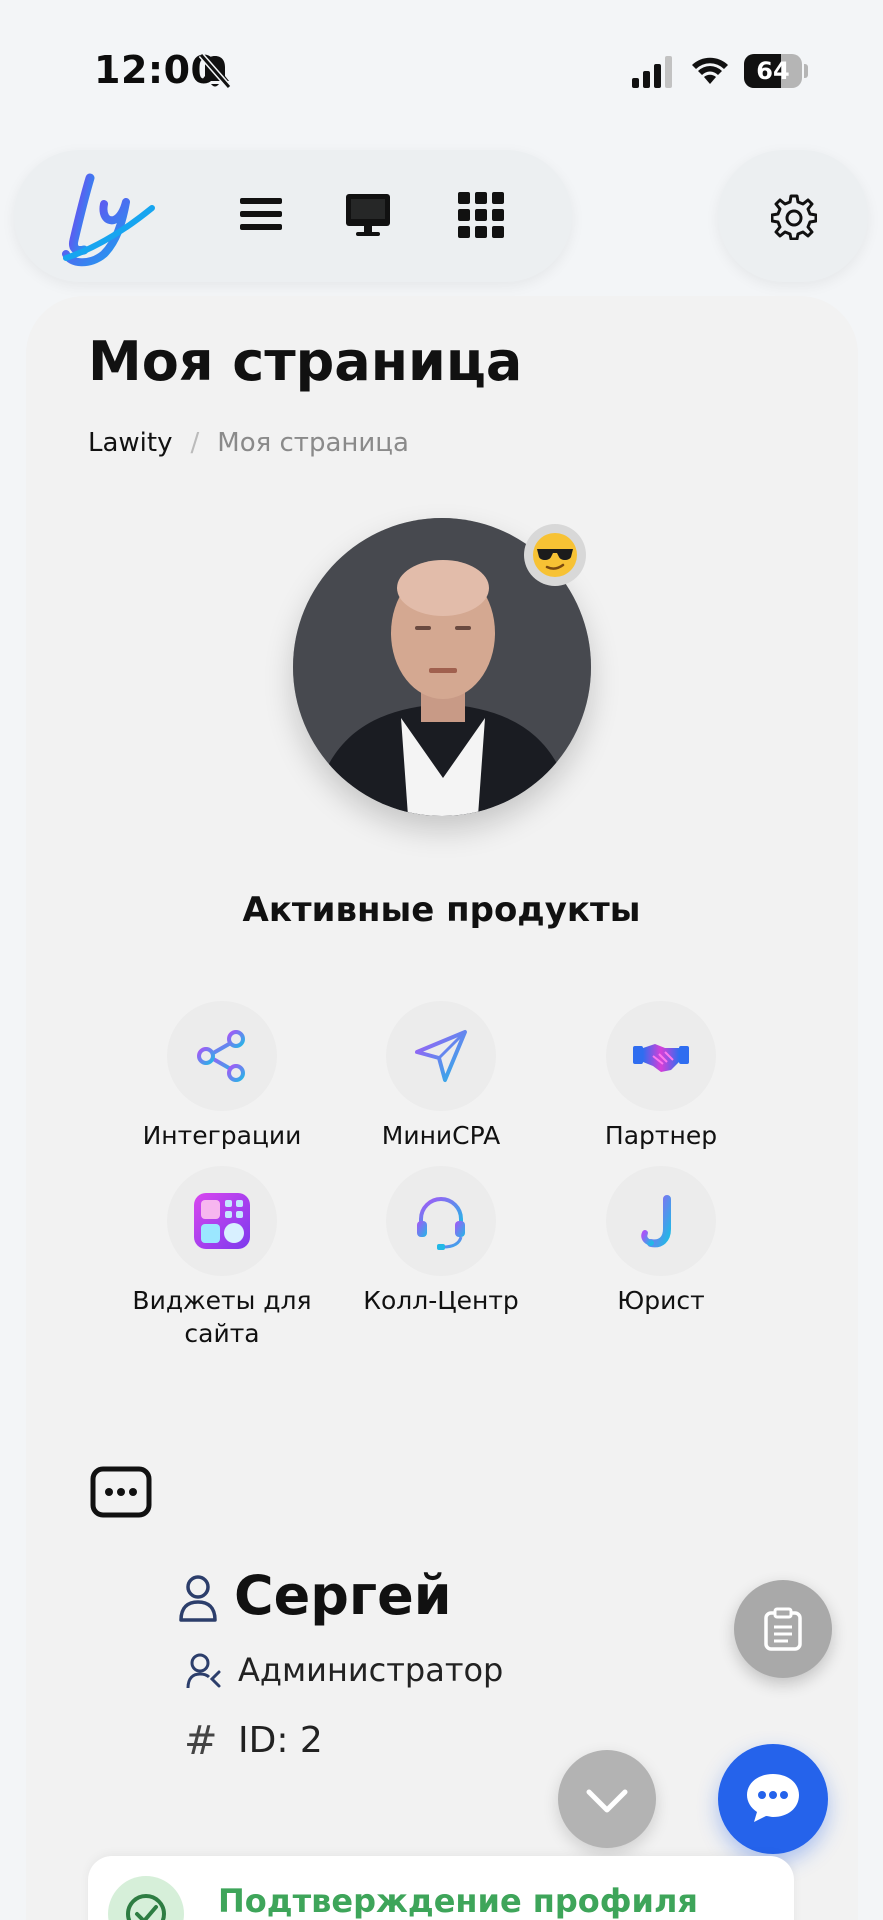 The width and height of the screenshot is (883, 1920). What do you see at coordinates (222, 1135) in the screenshot?
I see `product-label: Интеграции` at bounding box center [222, 1135].